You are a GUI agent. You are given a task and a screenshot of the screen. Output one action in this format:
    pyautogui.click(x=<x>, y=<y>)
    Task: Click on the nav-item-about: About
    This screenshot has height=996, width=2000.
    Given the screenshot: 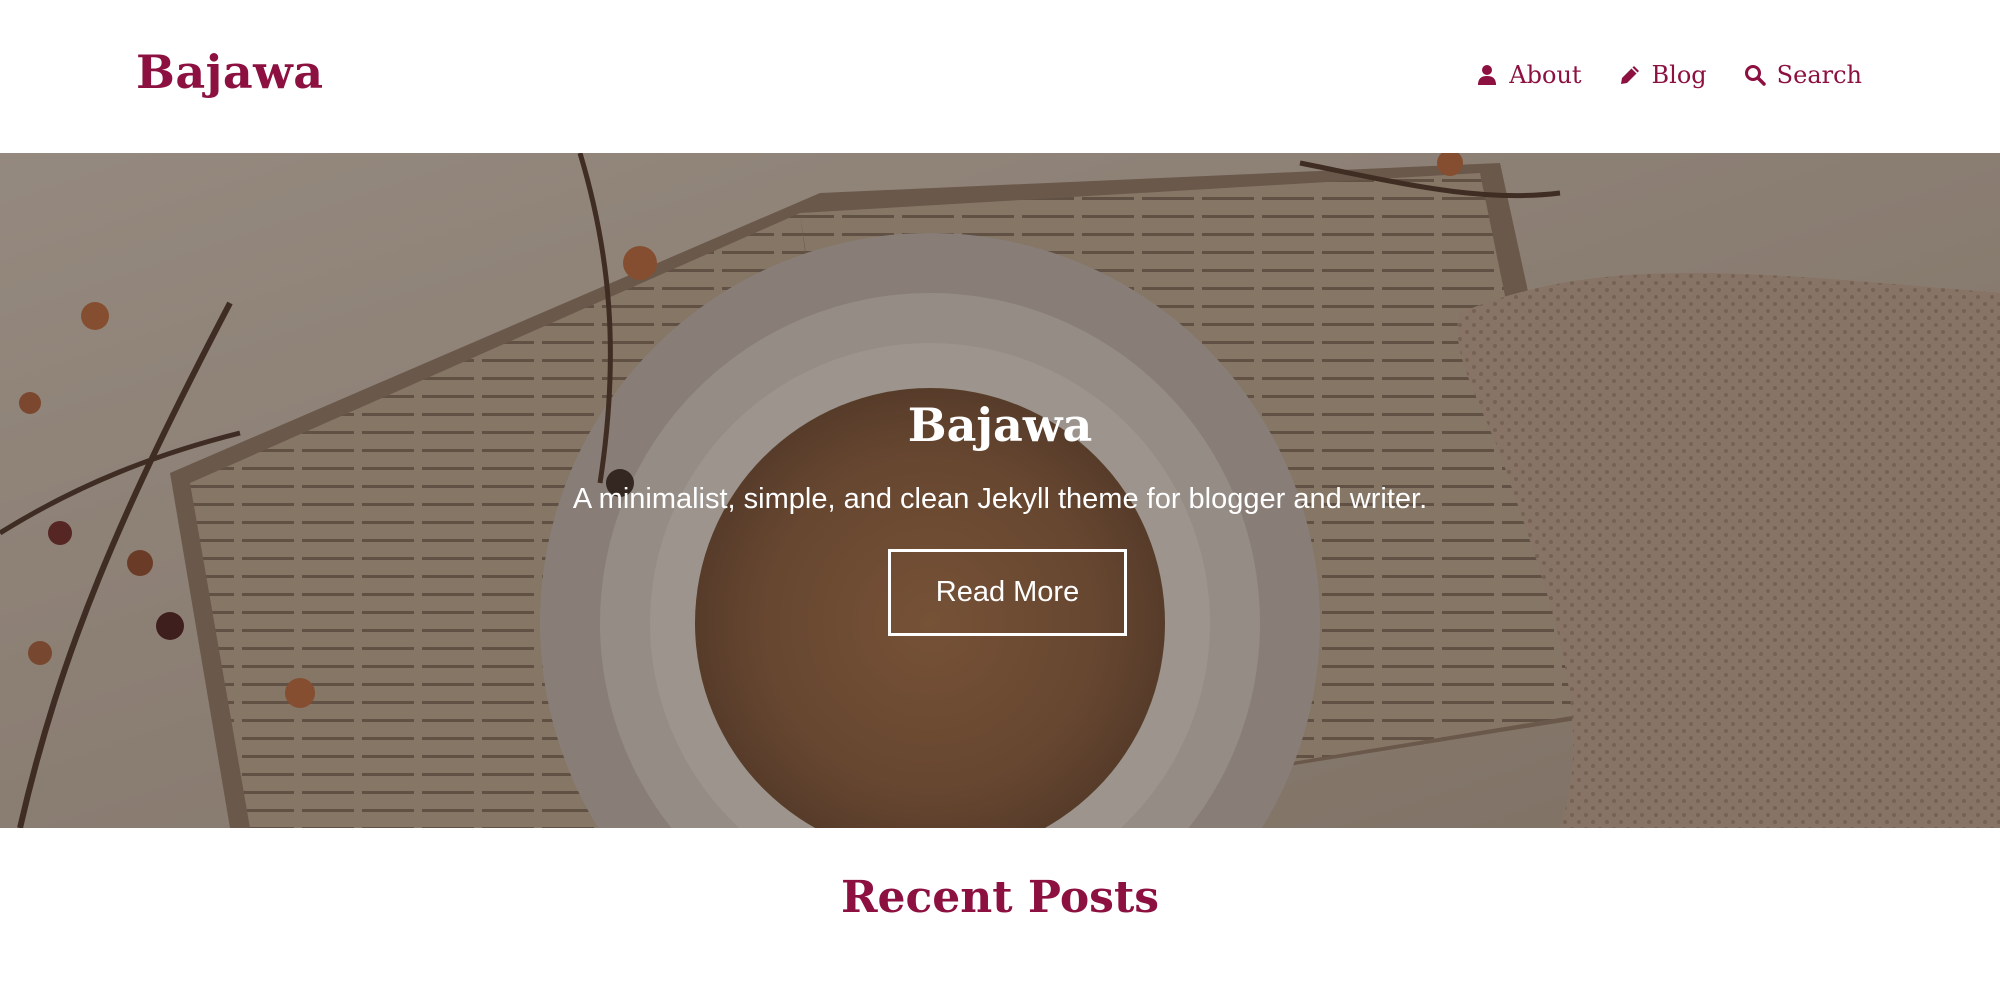 What is the action you would take?
    pyautogui.click(x=1529, y=75)
    